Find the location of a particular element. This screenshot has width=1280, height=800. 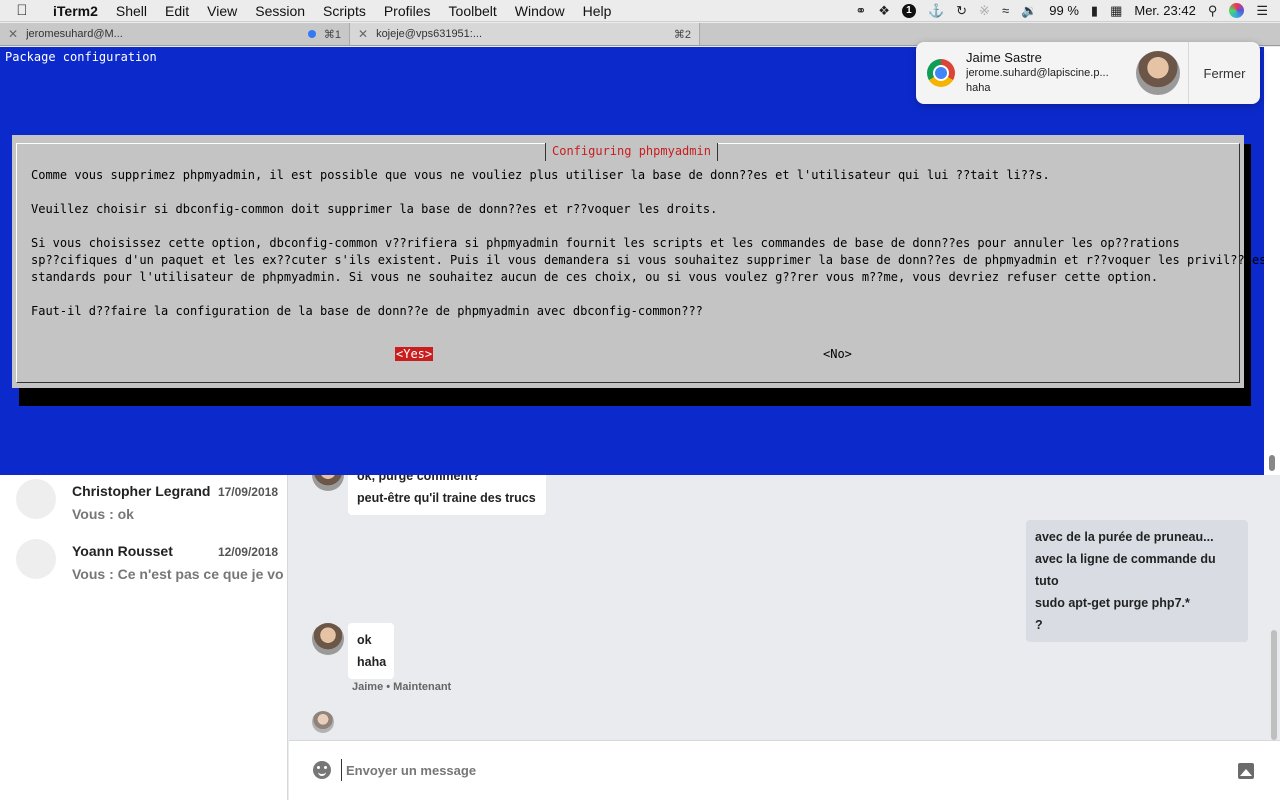

message-line: sudo apt-get purge php7.* is located at coordinates (1112, 603).